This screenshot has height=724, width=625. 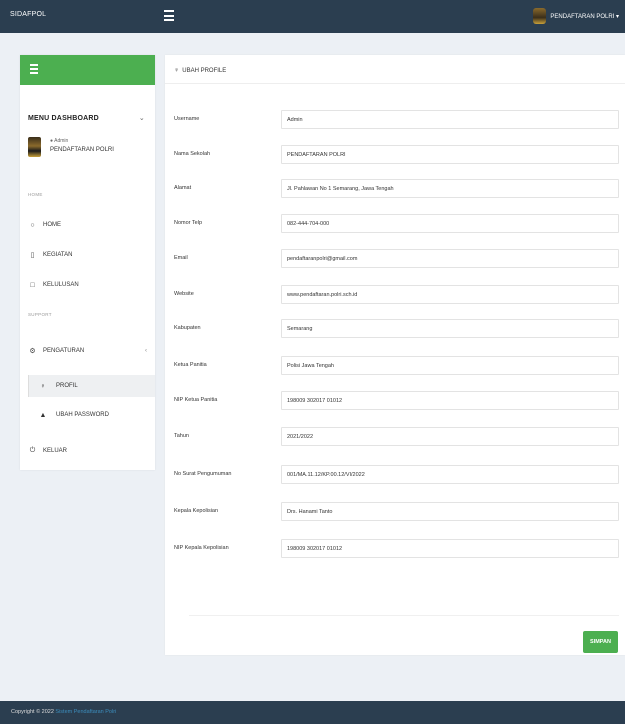 What do you see at coordinates (146, 351) in the screenshot?
I see `chevron-left-icon: ‹` at bounding box center [146, 351].